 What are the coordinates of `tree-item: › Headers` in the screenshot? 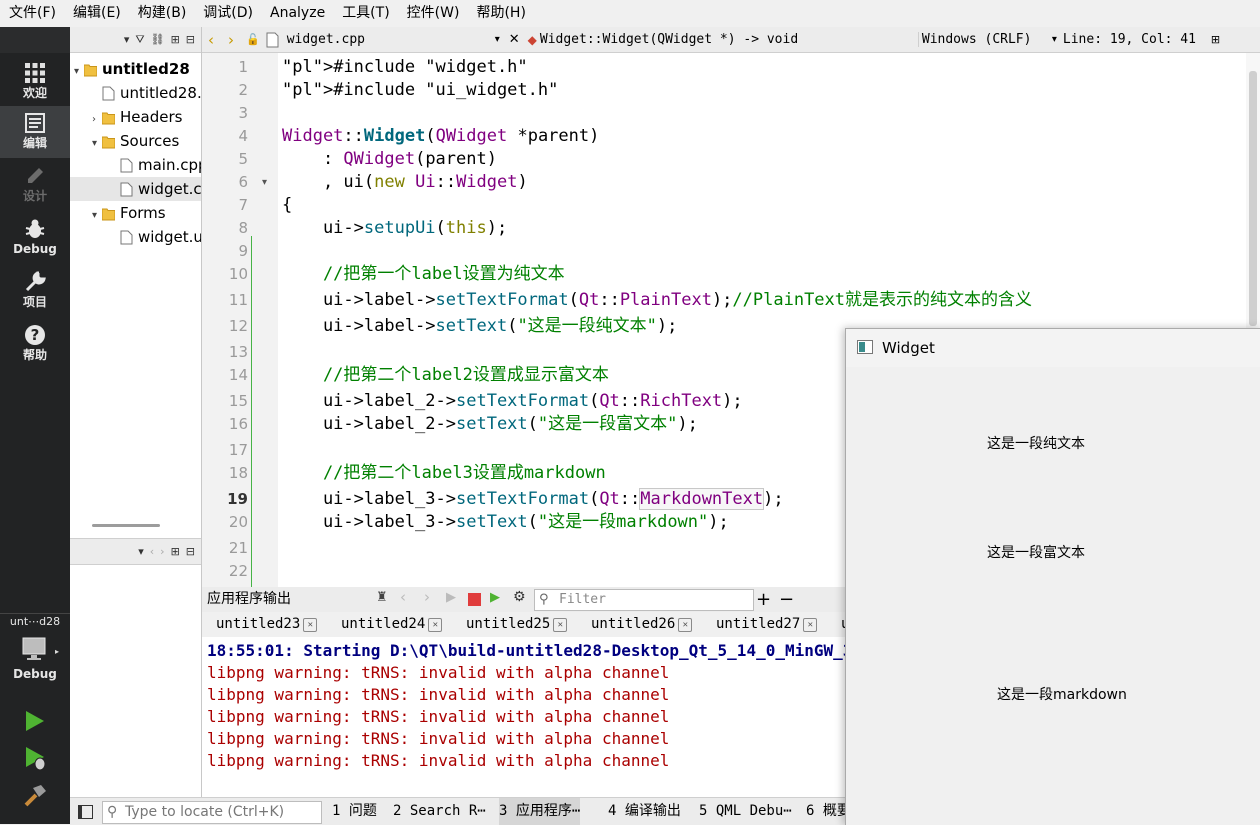 It's located at (135, 117).